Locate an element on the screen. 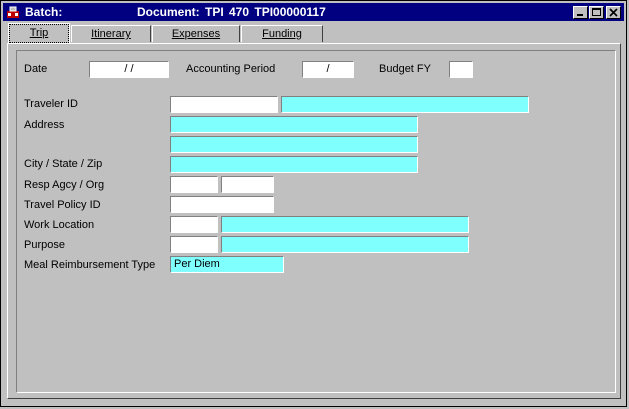  city-state-zip-label: City / State / Zip is located at coordinates (63, 164).